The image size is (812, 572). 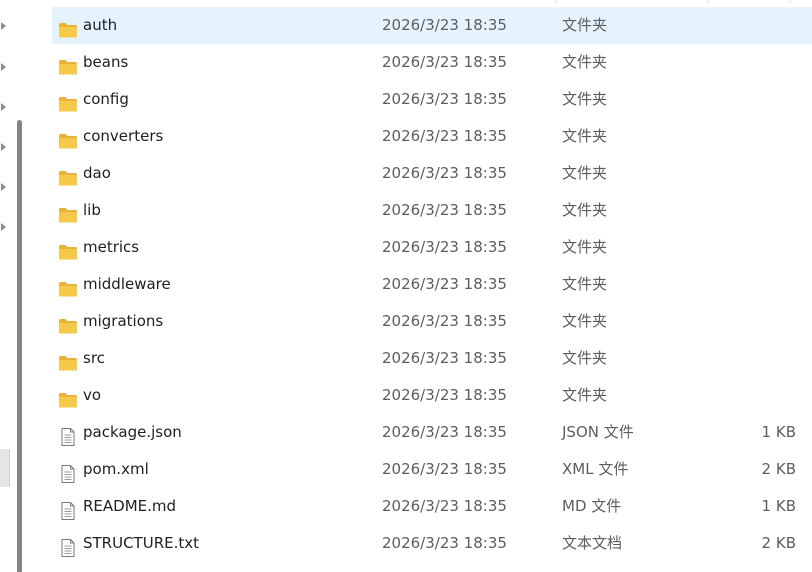 I want to click on file-name: dao, so click(x=97, y=173).